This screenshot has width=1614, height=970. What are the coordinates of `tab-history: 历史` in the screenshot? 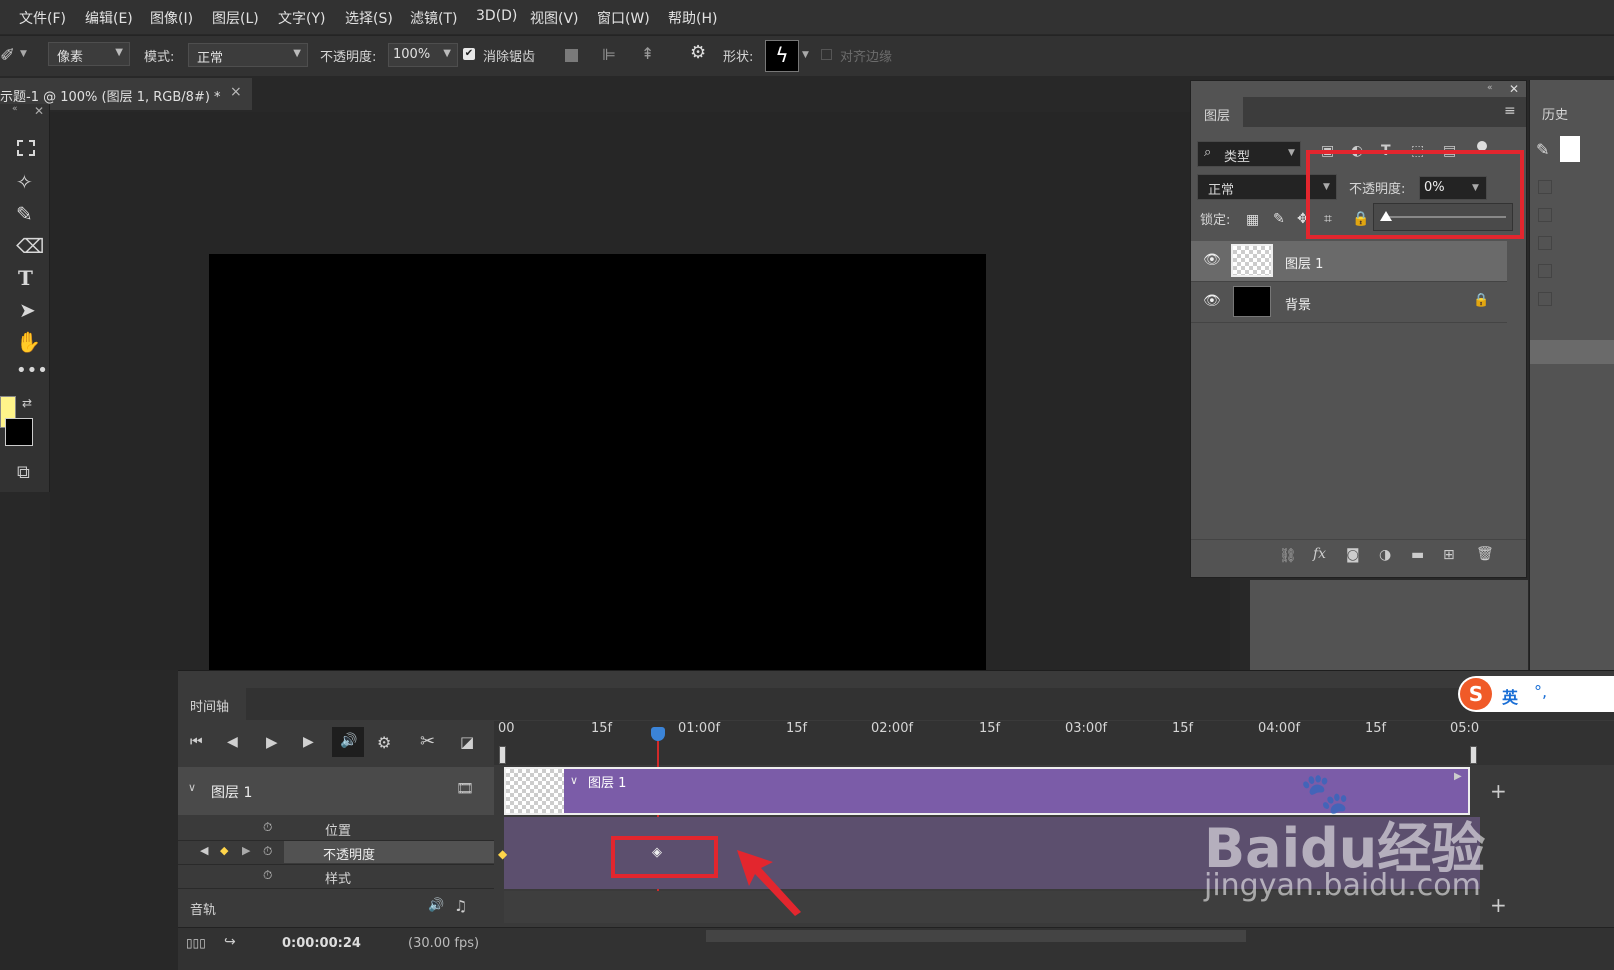 It's located at (1572, 111).